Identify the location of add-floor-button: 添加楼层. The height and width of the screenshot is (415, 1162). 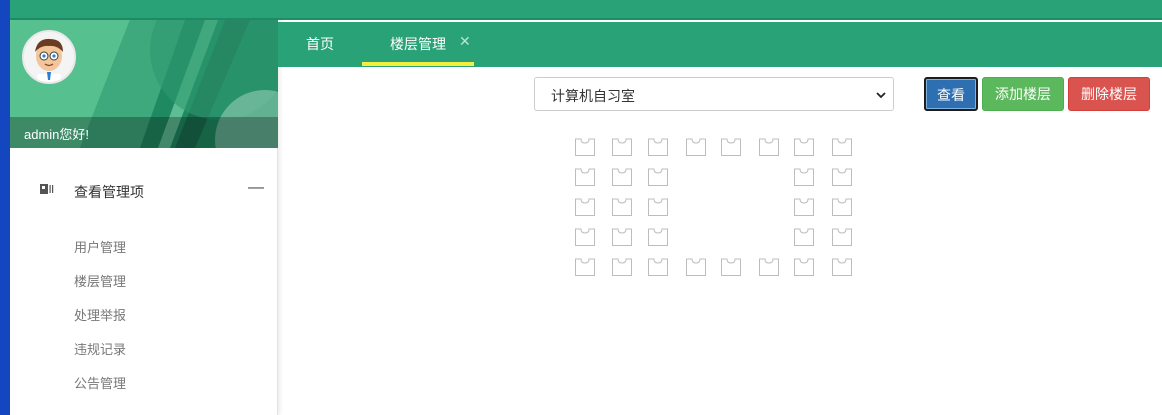
(1023, 94).